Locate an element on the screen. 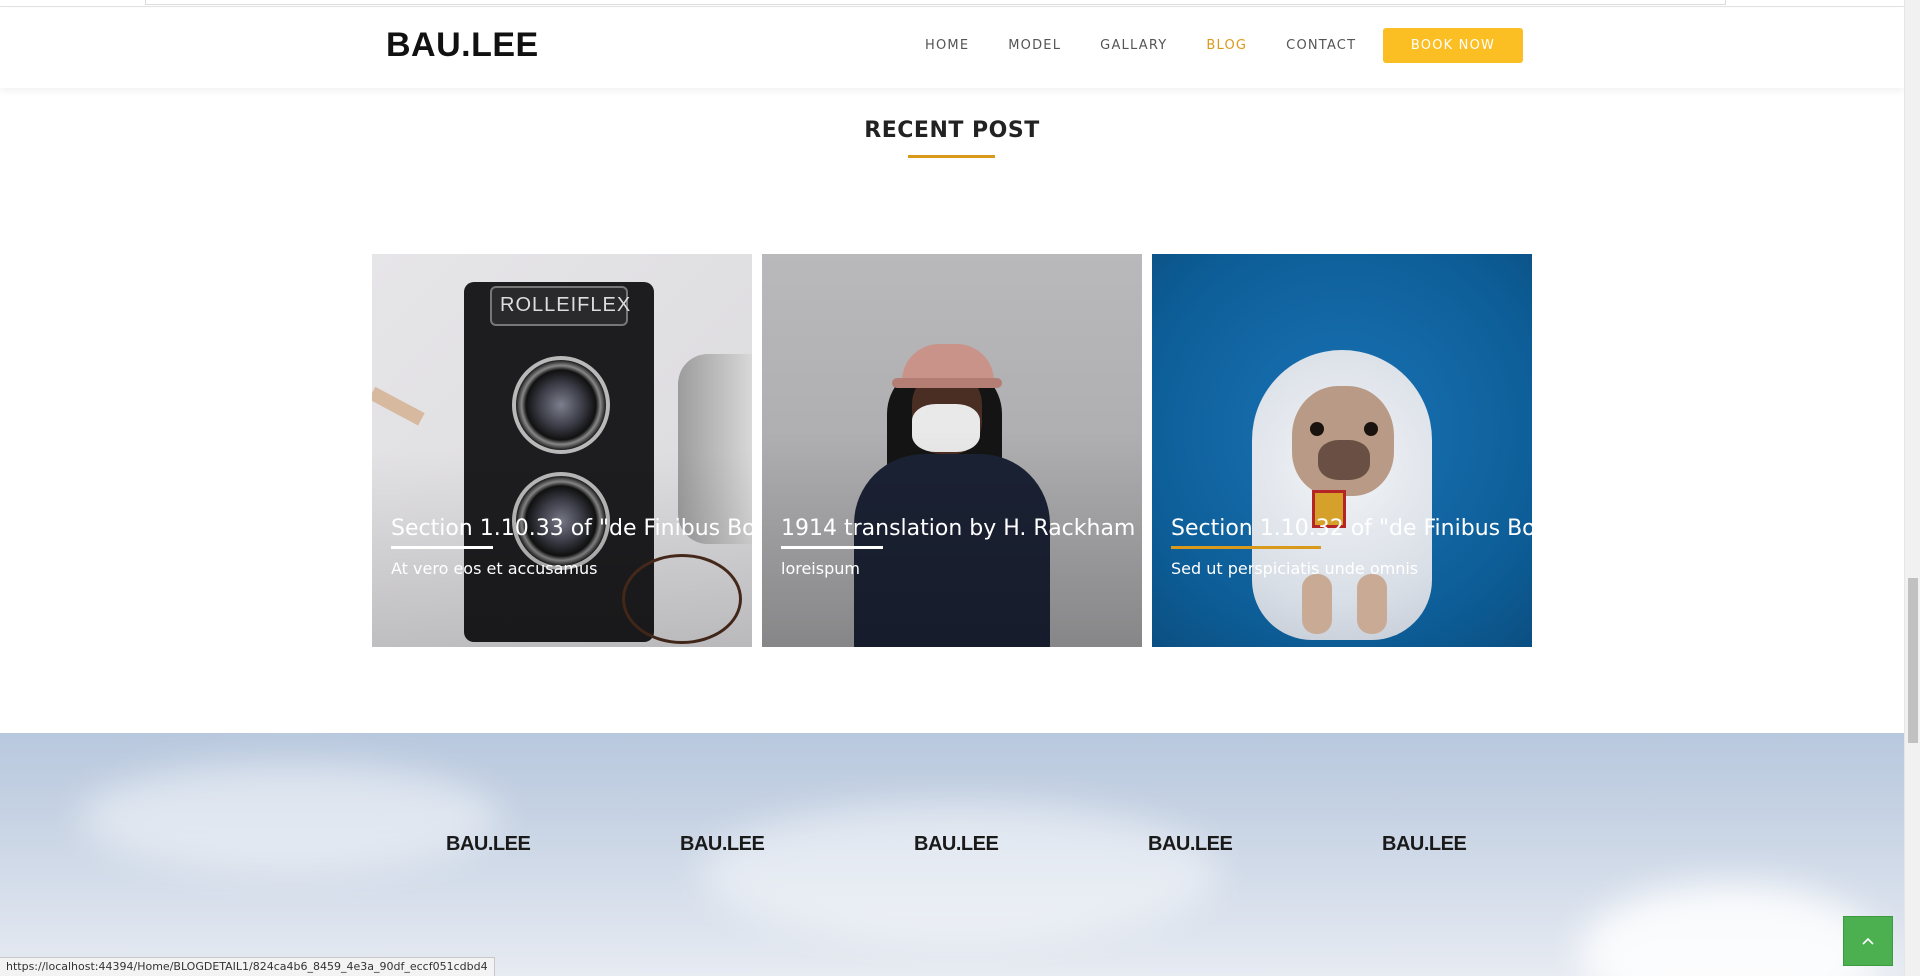  scrollbar-thumb is located at coordinates (1913, 660).